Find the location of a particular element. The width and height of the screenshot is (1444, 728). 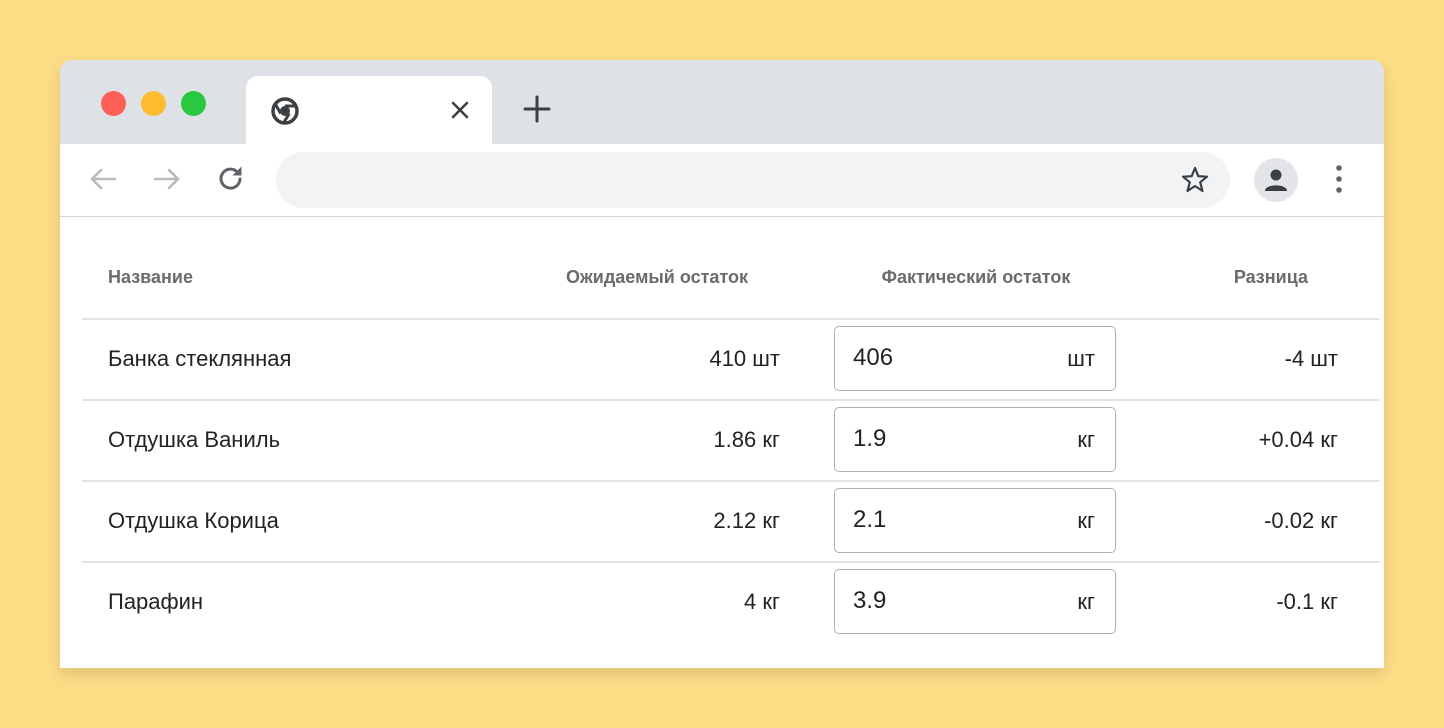

actual-quantity-field: шт is located at coordinates (975, 358).